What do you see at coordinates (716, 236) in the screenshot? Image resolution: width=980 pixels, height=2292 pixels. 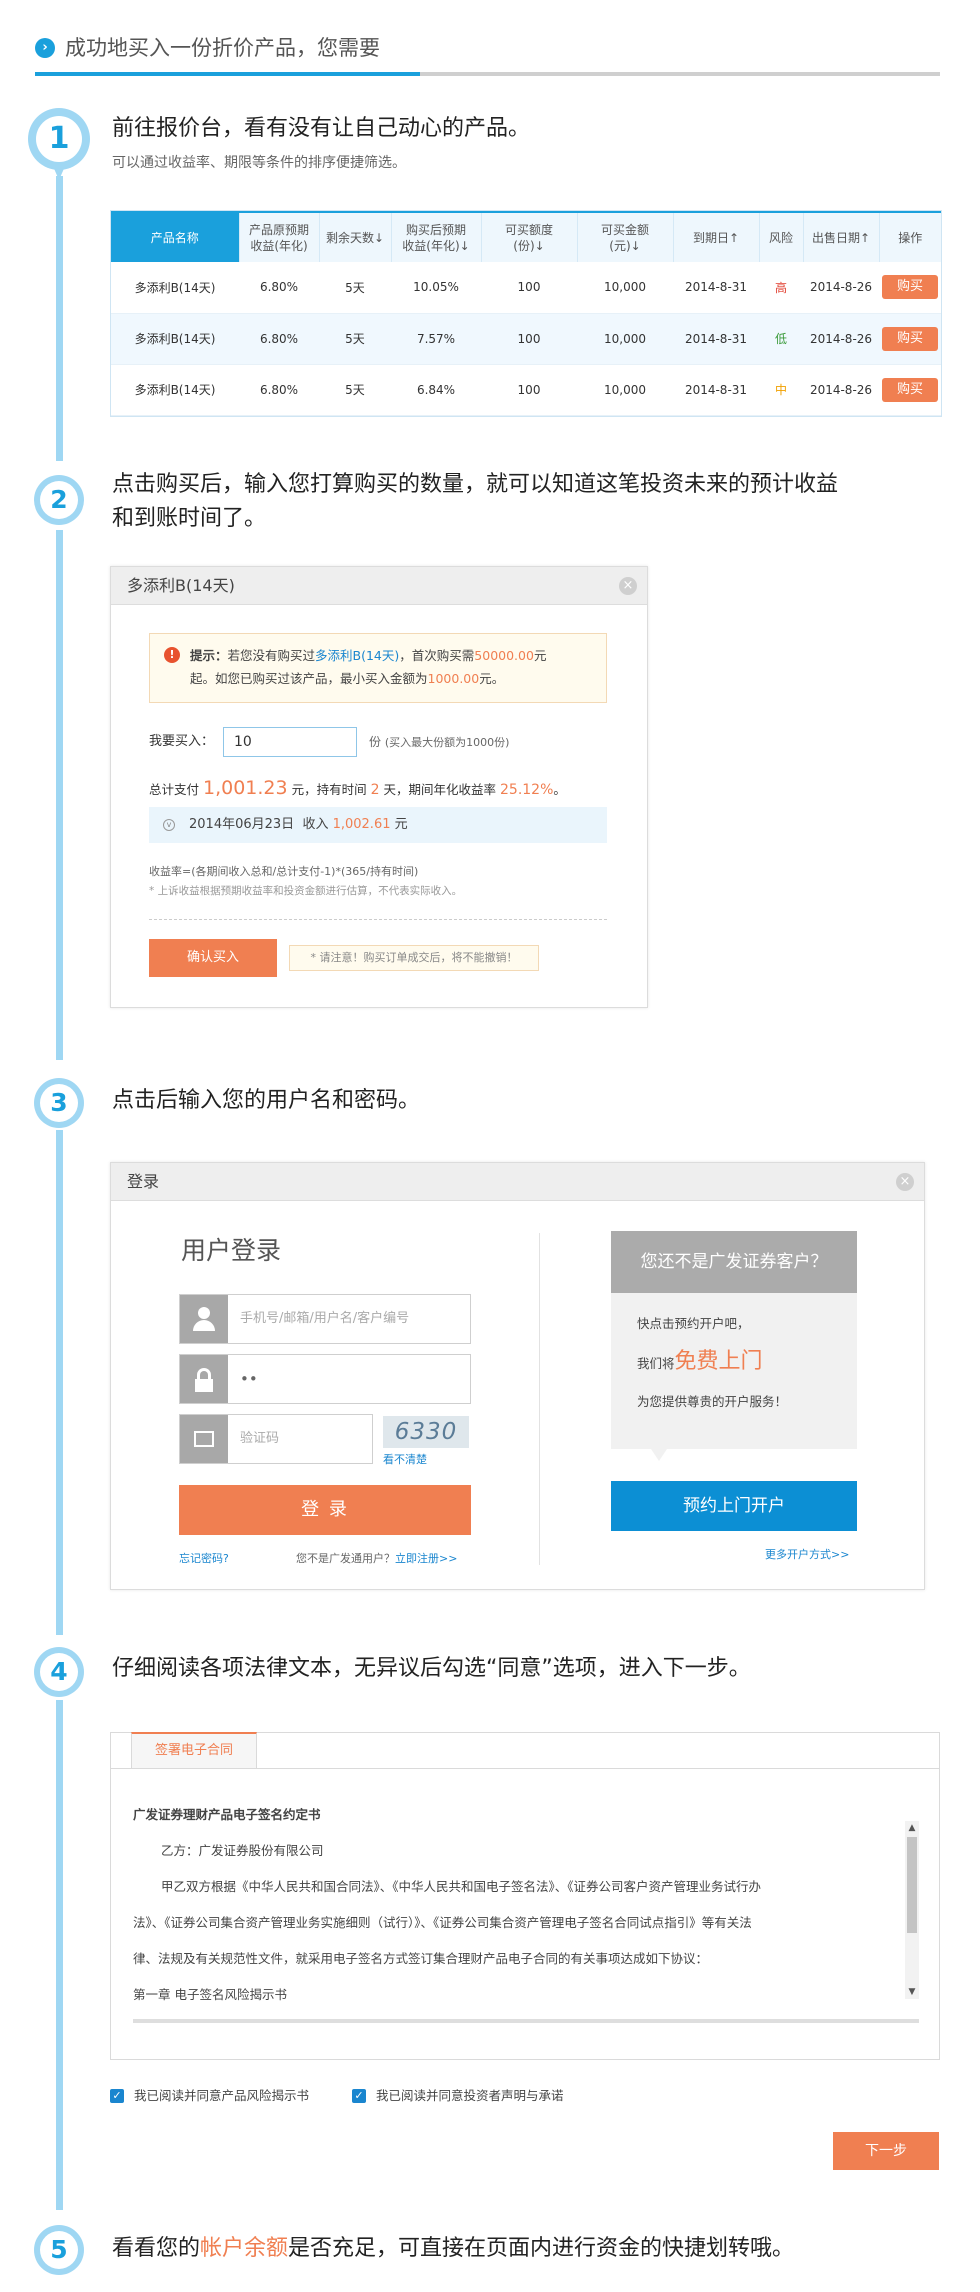 I see `col-due-date: 到期日↑` at bounding box center [716, 236].